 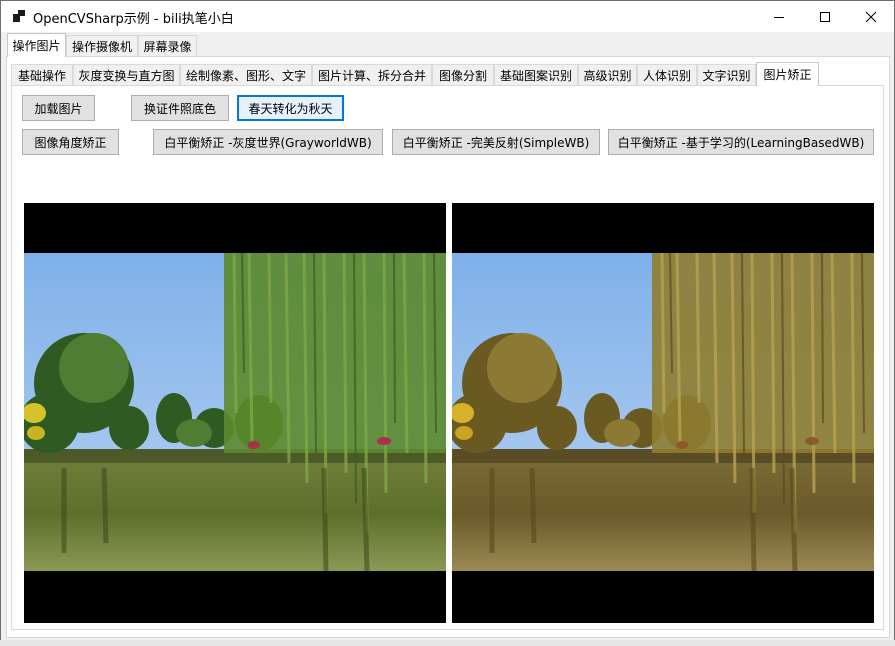 What do you see at coordinates (447, 16) in the screenshot?
I see `title-bar: OpenCVSharp示例 - bili执笔小白` at bounding box center [447, 16].